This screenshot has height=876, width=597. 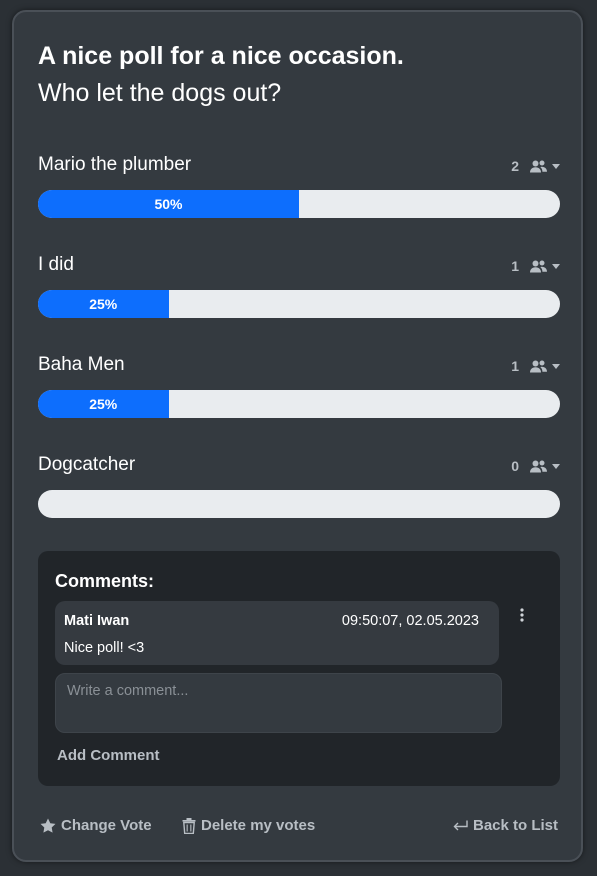 What do you see at coordinates (168, 204) in the screenshot?
I see `progress-fill: 50%` at bounding box center [168, 204].